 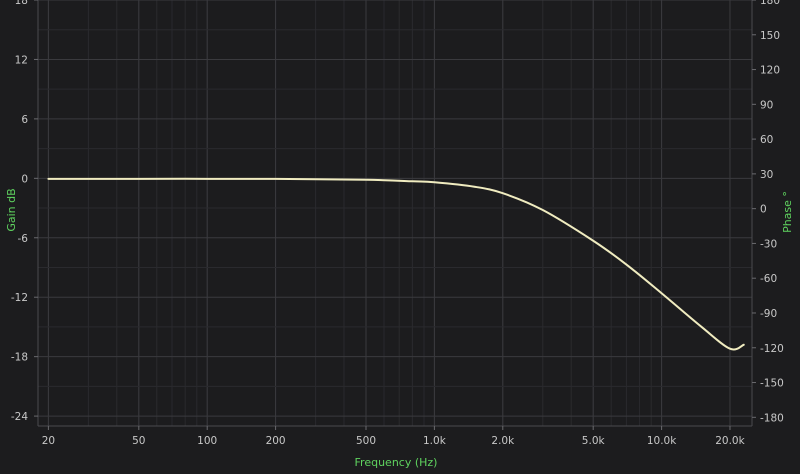 I want to click on y-left-tick-label: -6, so click(x=23, y=239).